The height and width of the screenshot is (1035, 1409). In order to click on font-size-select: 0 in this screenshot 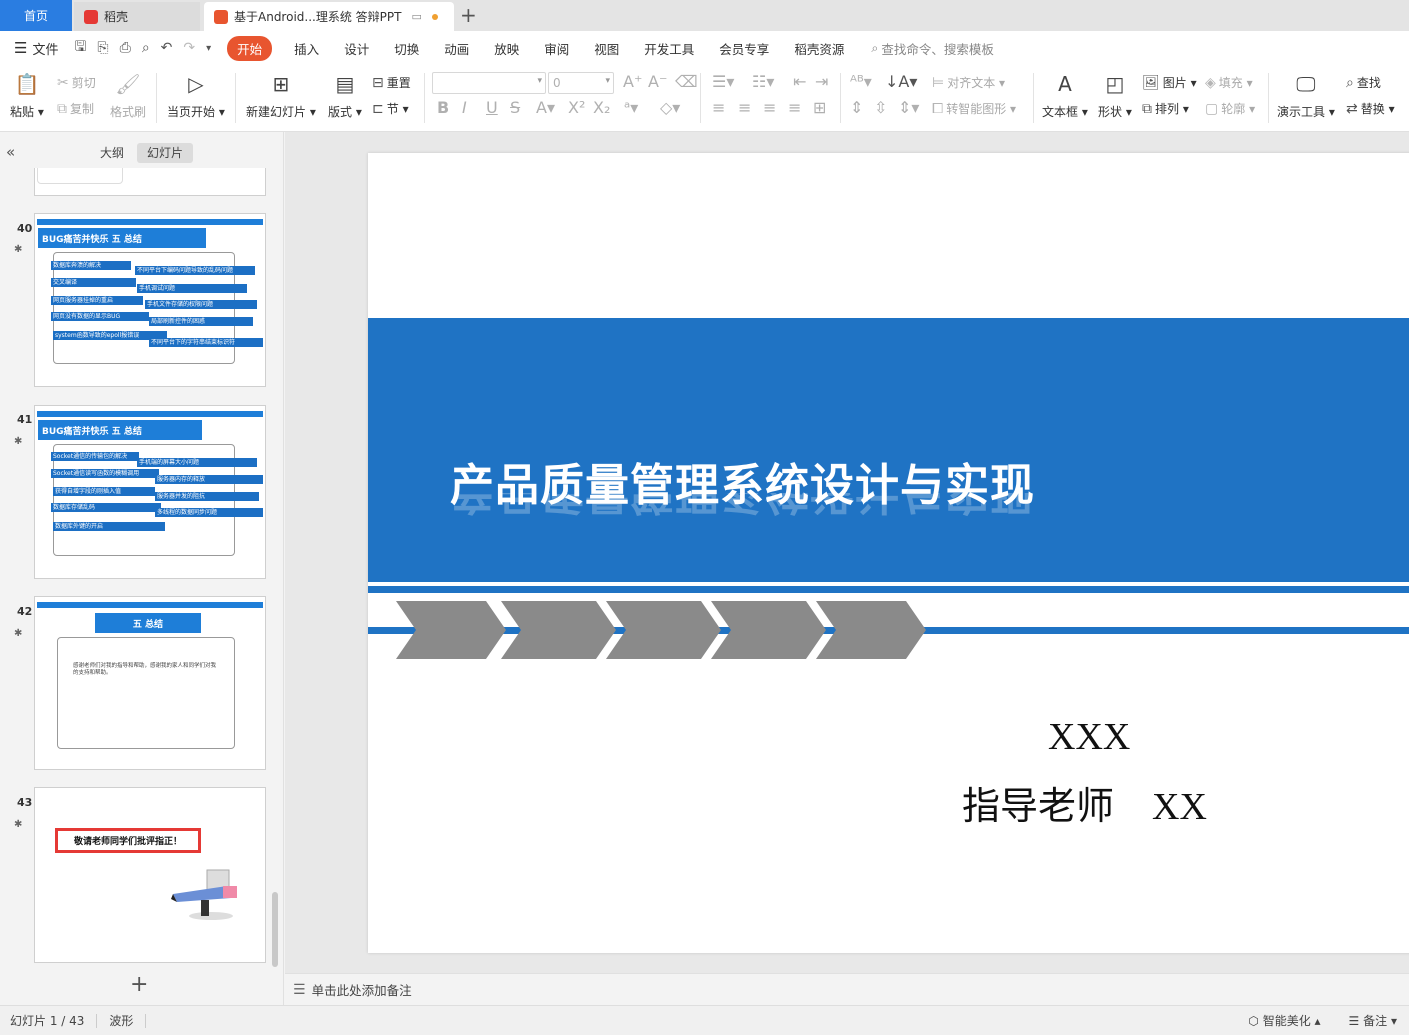, I will do `click(581, 83)`.